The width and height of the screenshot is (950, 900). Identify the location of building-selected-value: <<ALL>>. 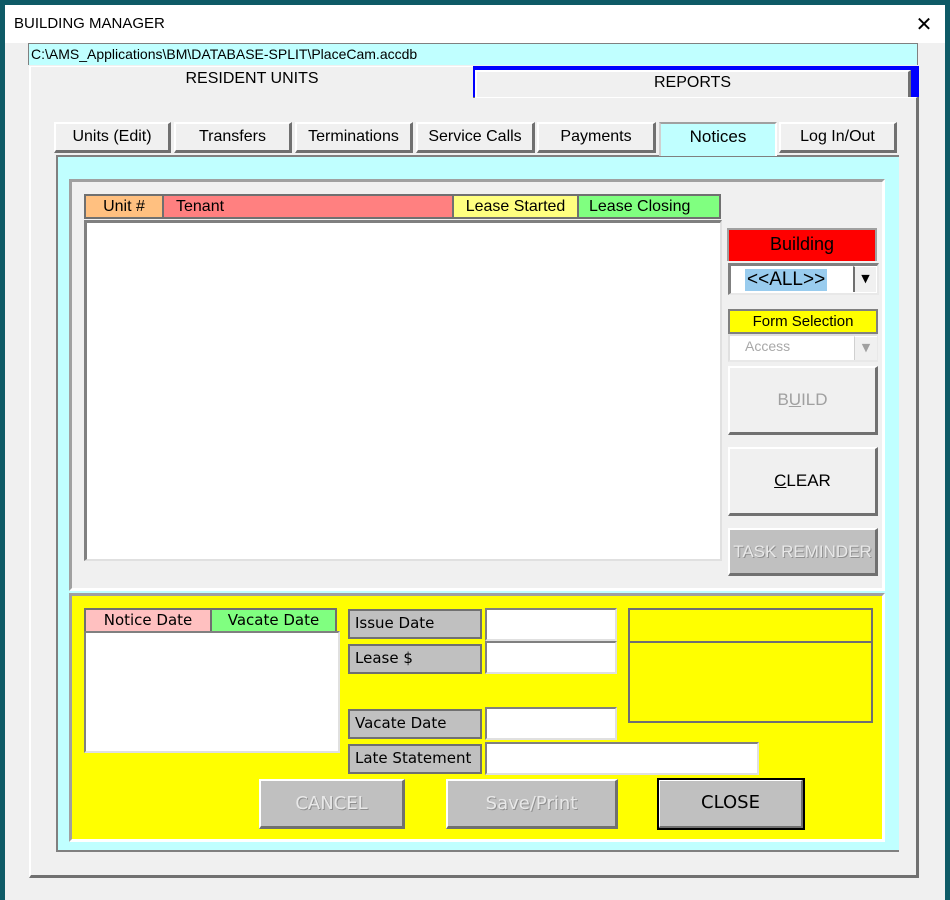
(786, 280).